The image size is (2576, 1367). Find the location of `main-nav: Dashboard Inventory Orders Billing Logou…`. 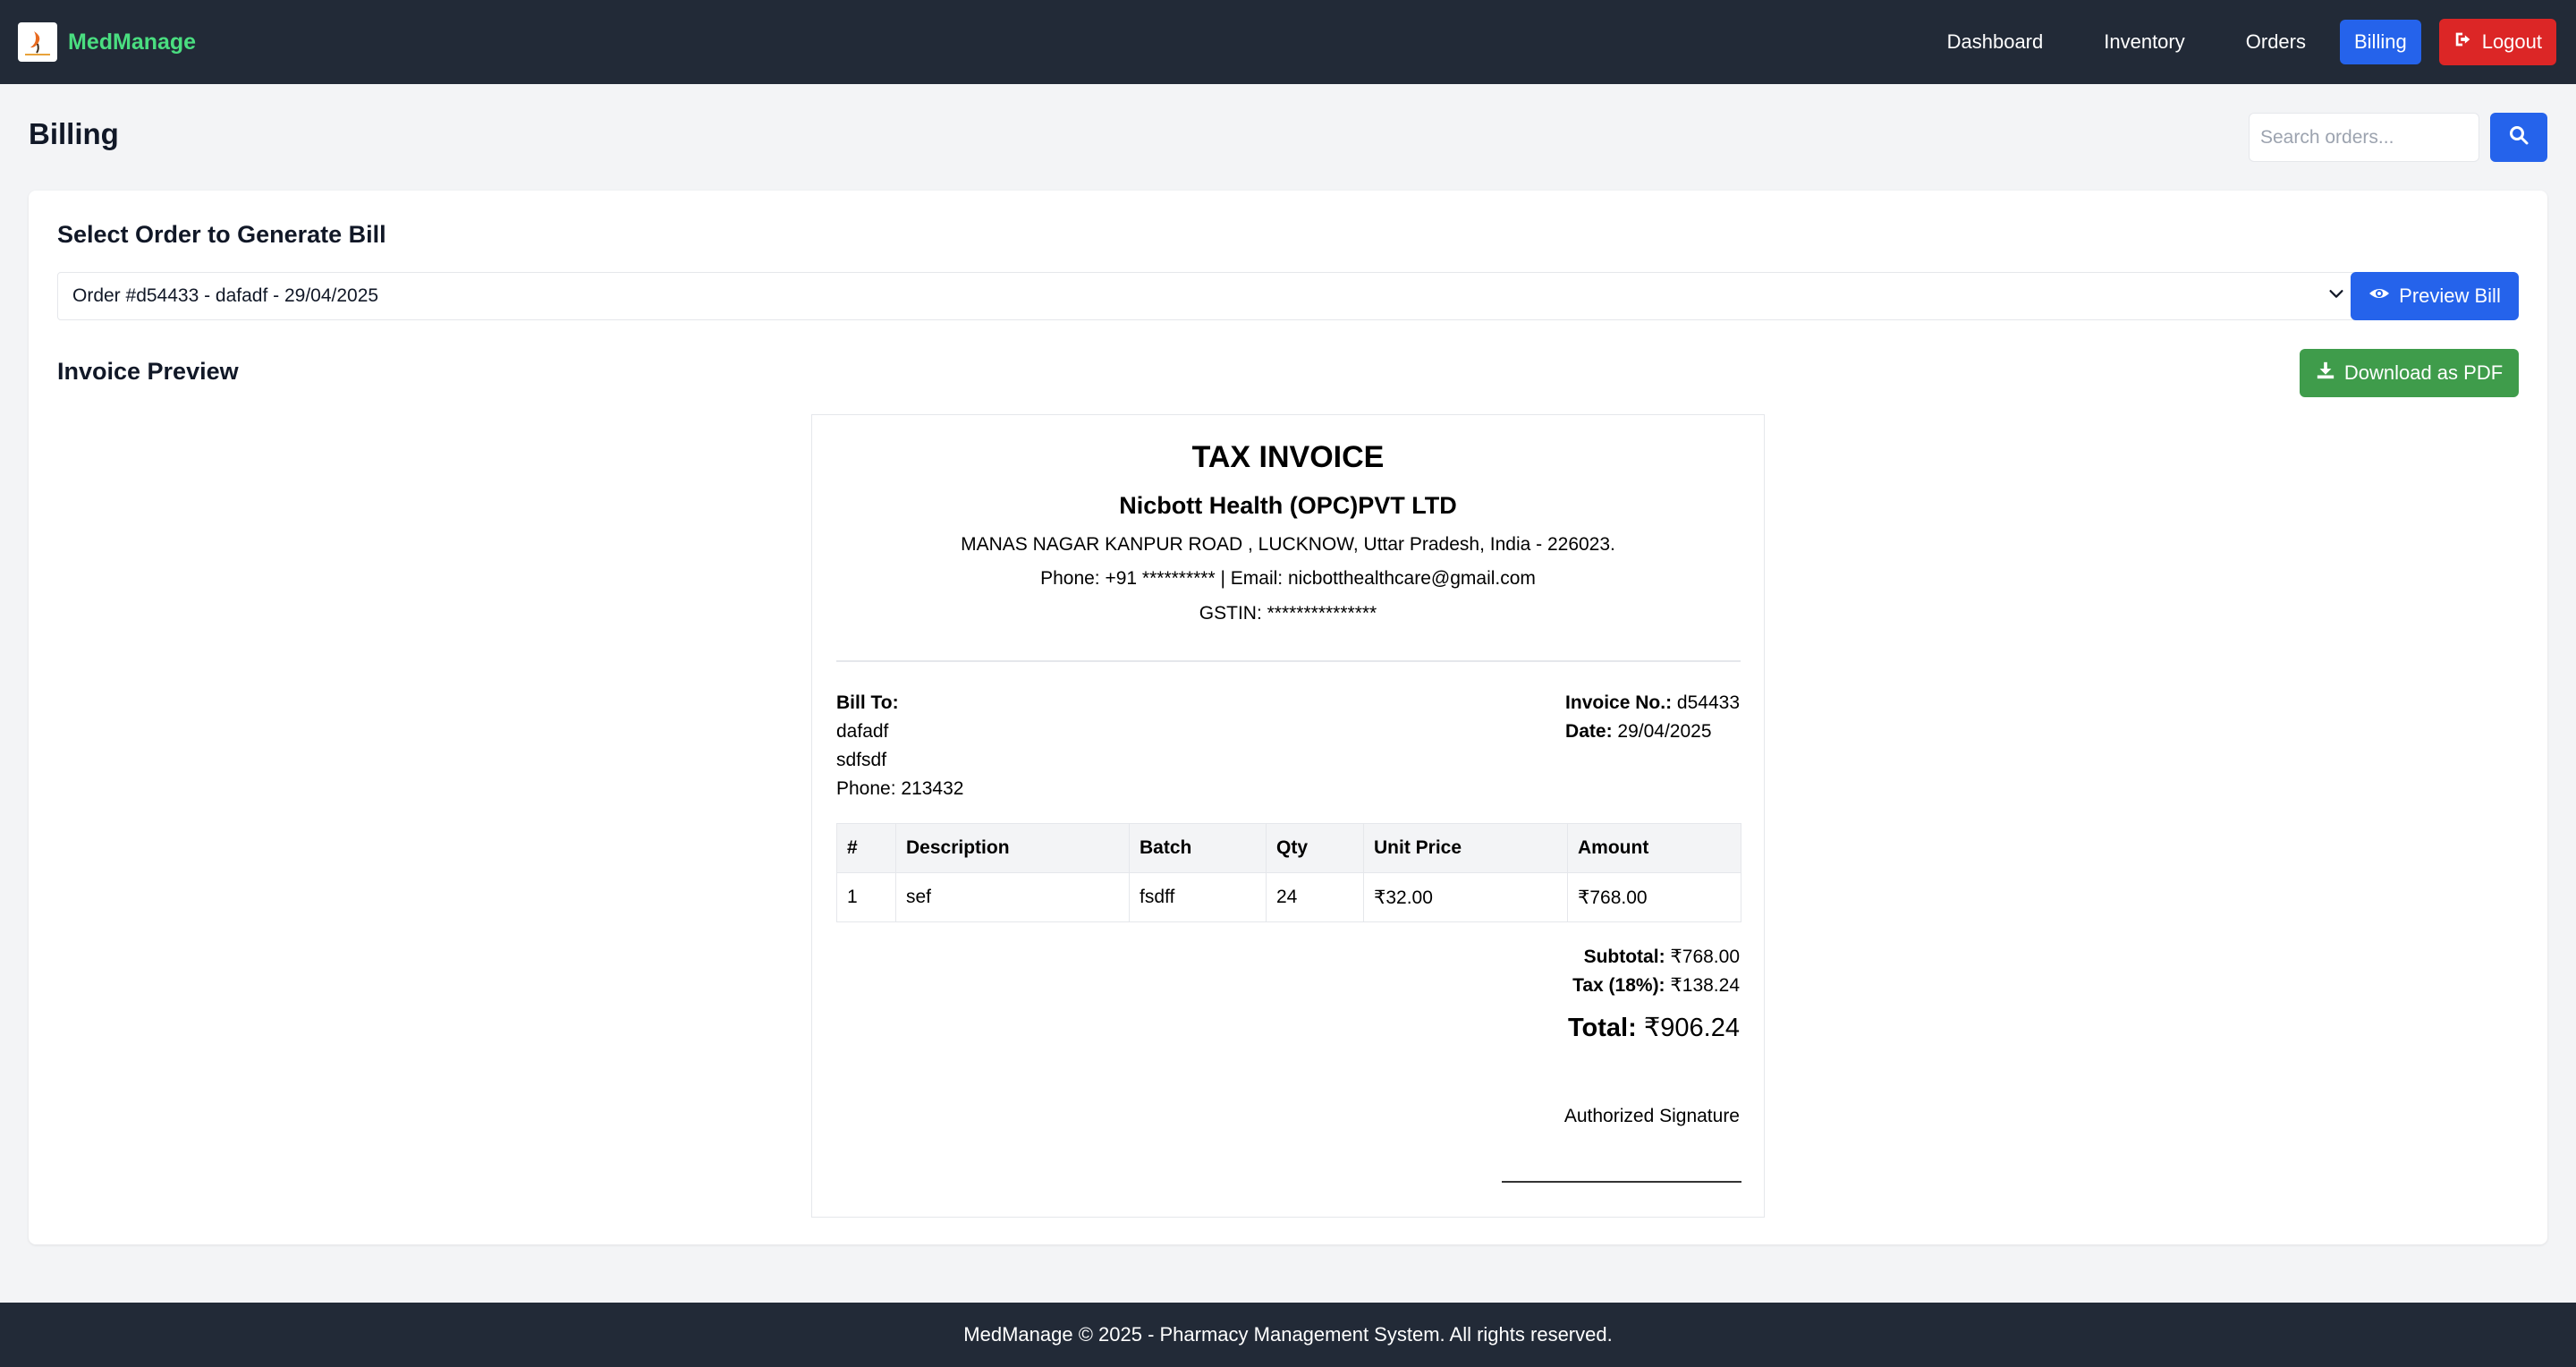

main-nav: Dashboard Inventory Orders Billing Logou… is located at coordinates (2242, 42).